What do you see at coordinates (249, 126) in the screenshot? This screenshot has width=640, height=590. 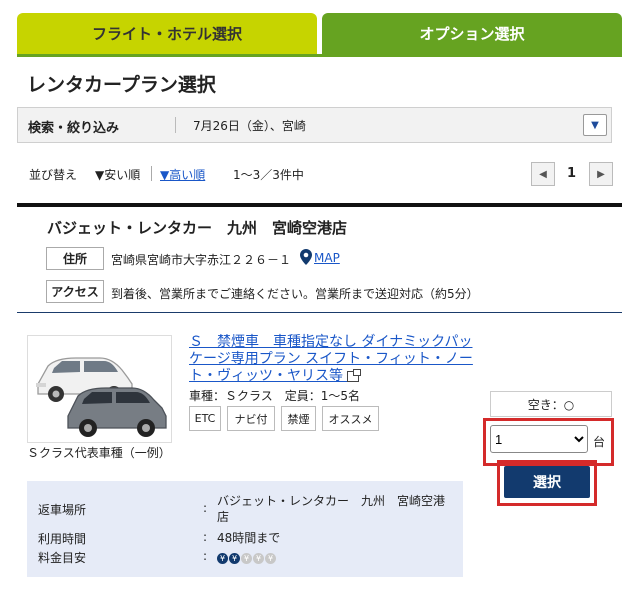 I see `filter-summary: 7月26日（金）、宮崎` at bounding box center [249, 126].